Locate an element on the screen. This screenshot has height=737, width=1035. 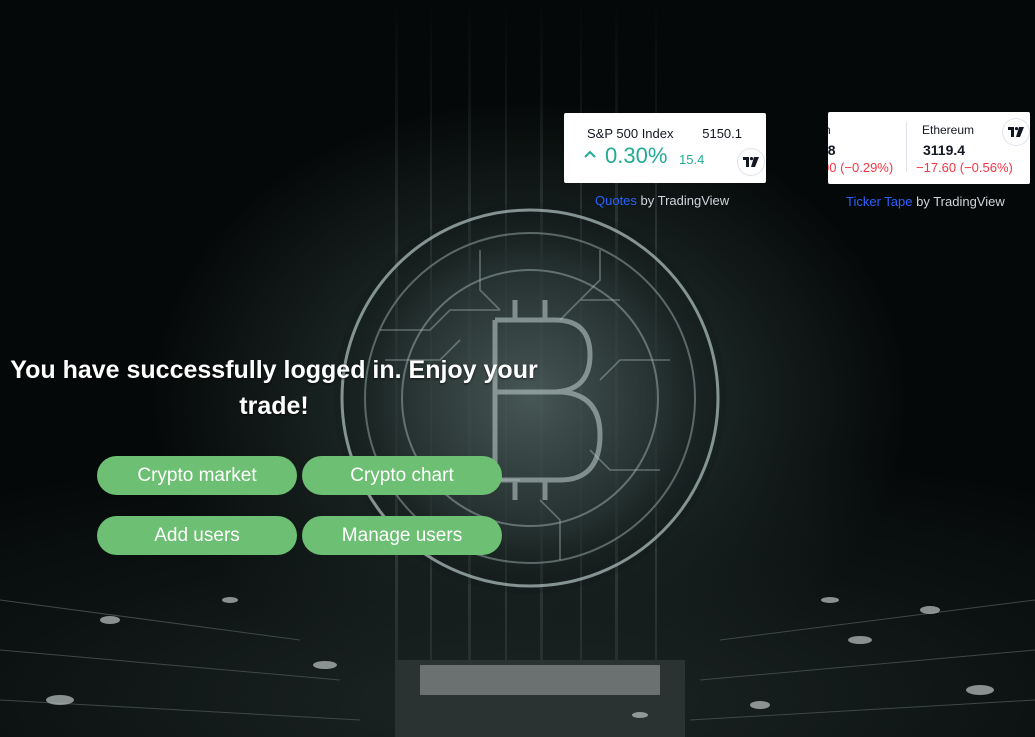
ticker-credit-suffix: by TradingView is located at coordinates (958, 201).